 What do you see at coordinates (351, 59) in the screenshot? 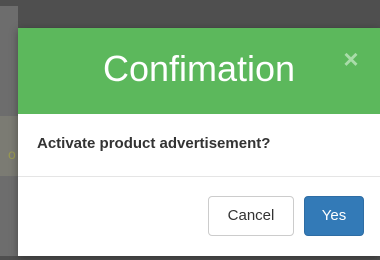
I see `close-icon: ×` at bounding box center [351, 59].